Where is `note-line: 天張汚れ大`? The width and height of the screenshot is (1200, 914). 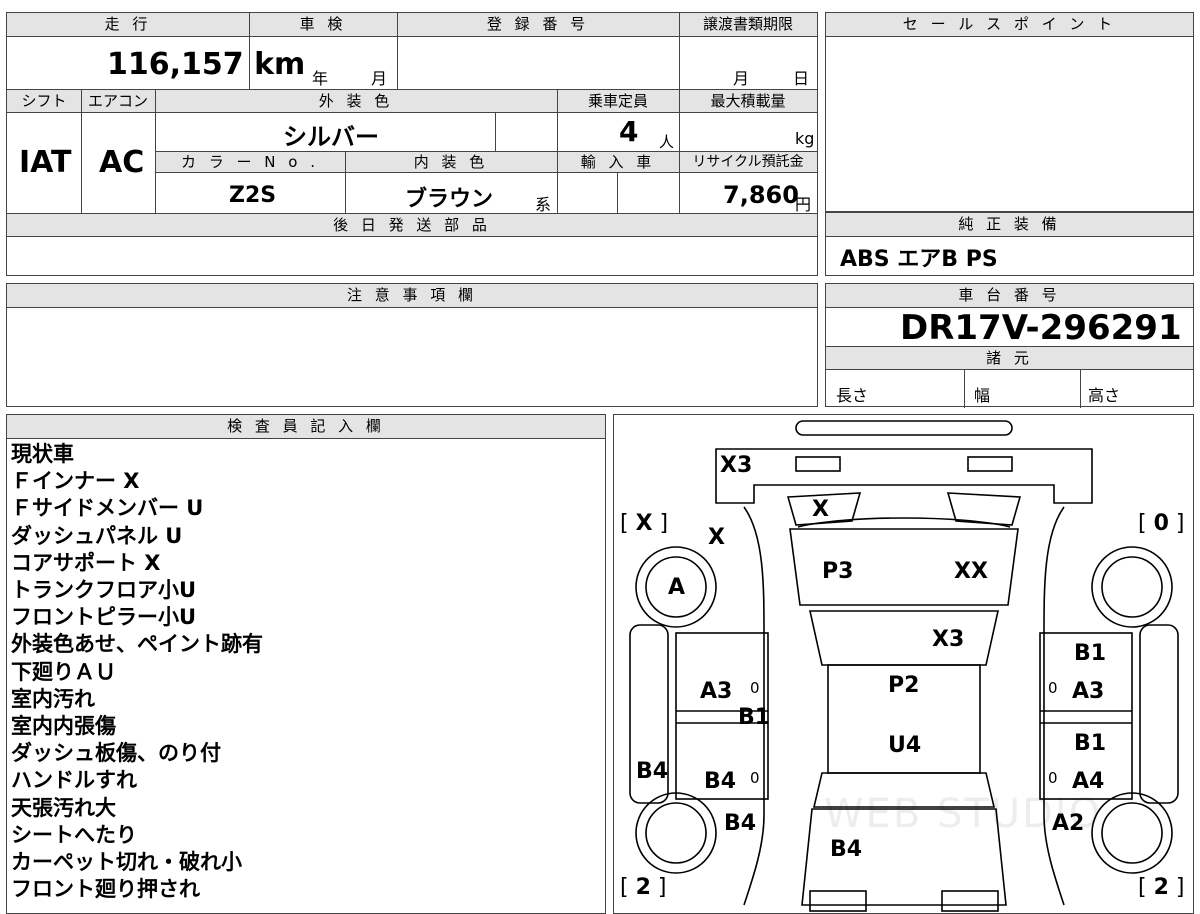
note-line: 天張汚れ大 is located at coordinates (63, 807).